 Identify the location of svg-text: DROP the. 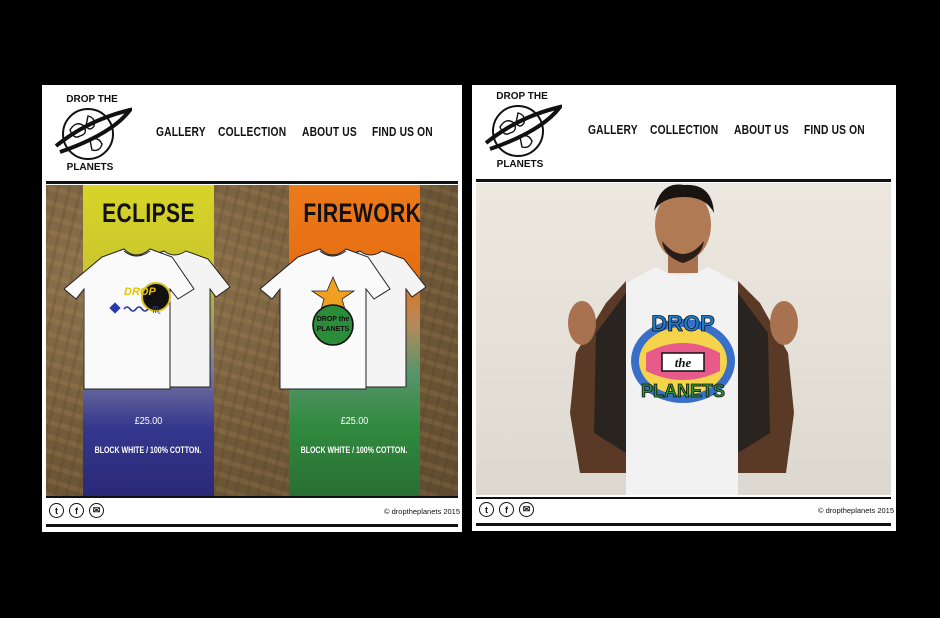
(333, 319).